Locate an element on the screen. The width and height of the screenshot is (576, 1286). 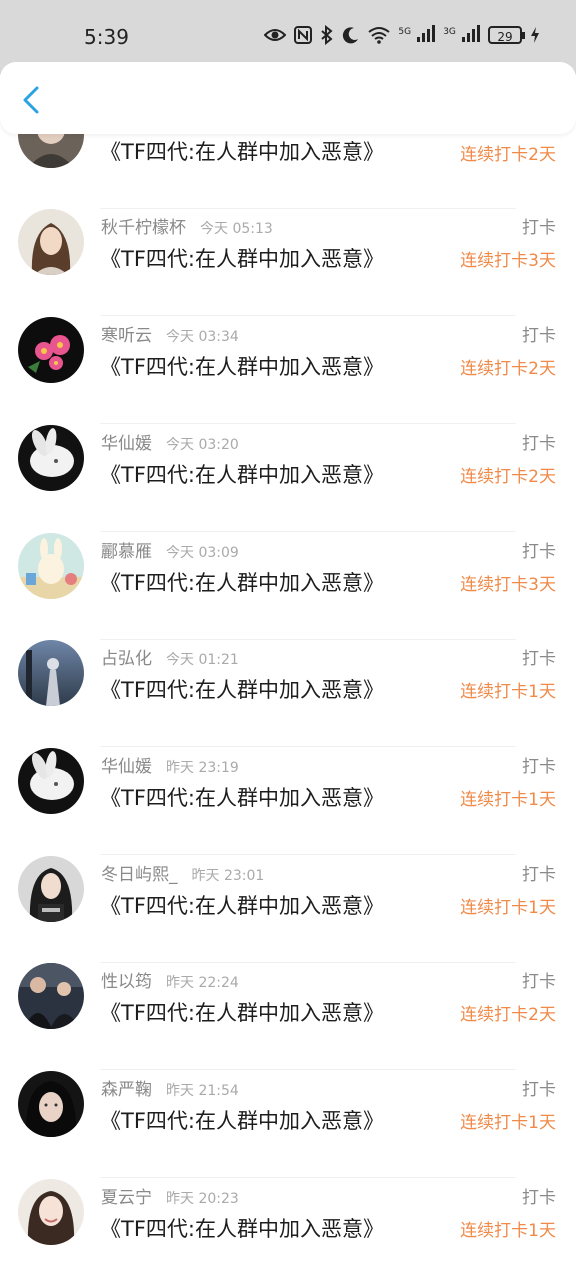
signal-5g-icon: 5G is located at coordinates (417, 35).